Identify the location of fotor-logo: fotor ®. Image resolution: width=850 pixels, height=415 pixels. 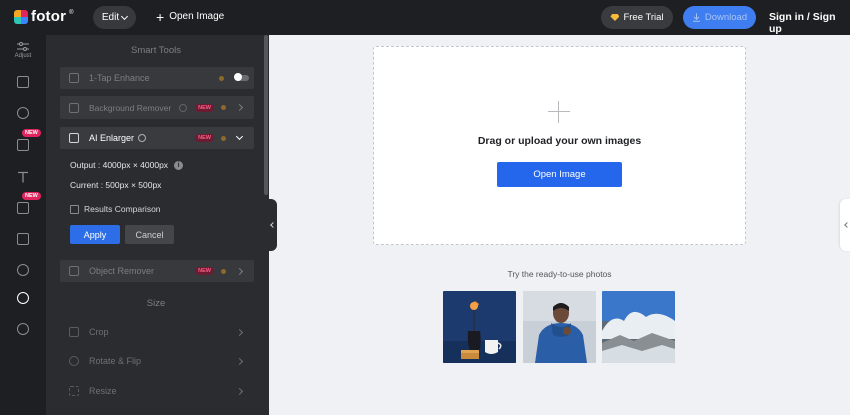
(44, 16).